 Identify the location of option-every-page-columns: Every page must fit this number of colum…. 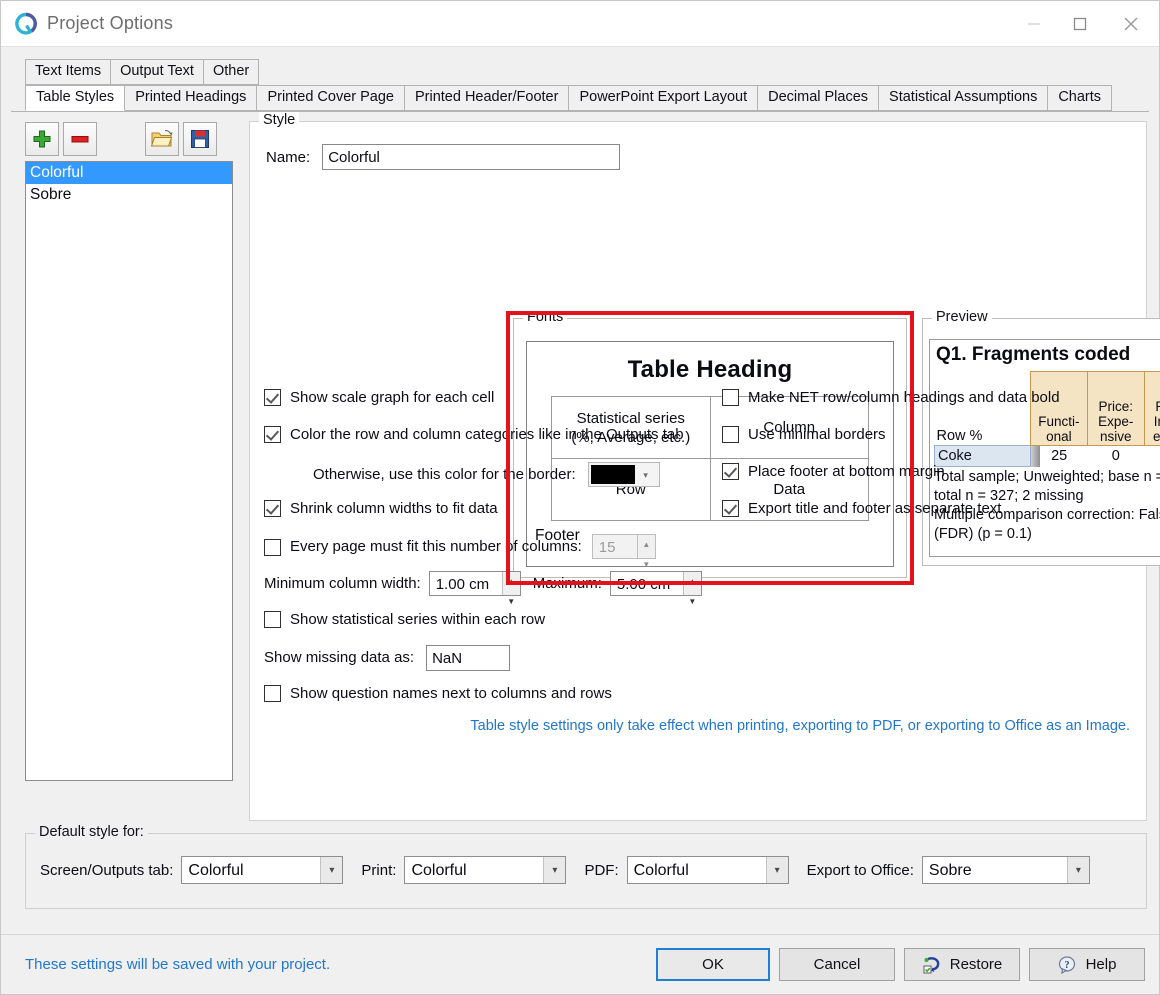
(460, 551).